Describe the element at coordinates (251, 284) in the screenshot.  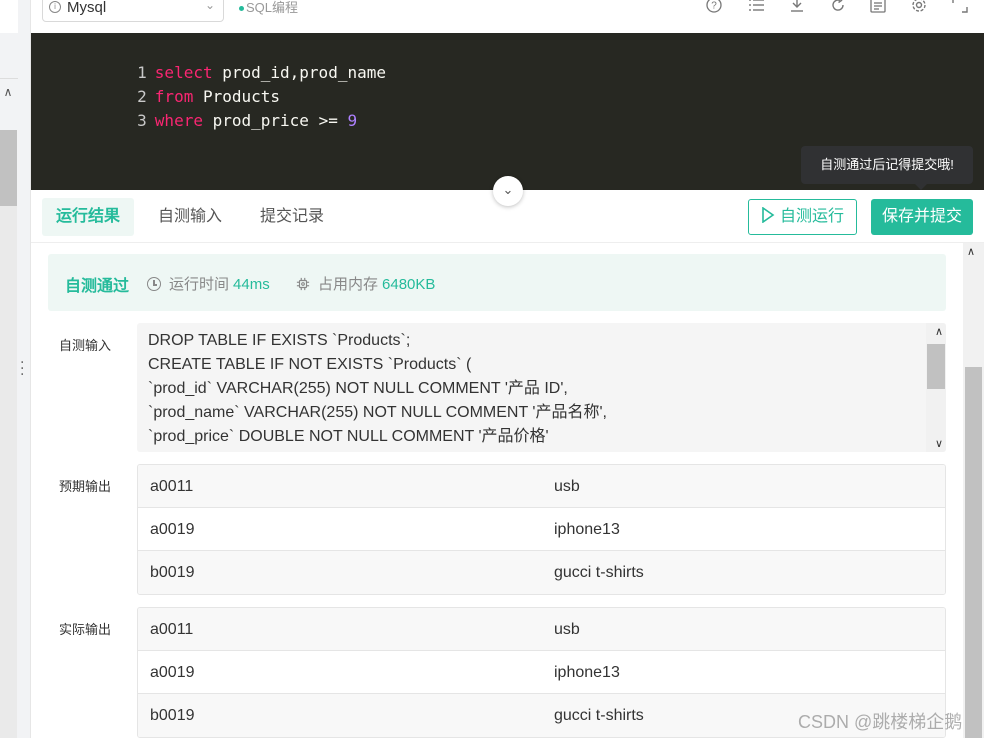
I see `runtime-value: 44ms` at that location.